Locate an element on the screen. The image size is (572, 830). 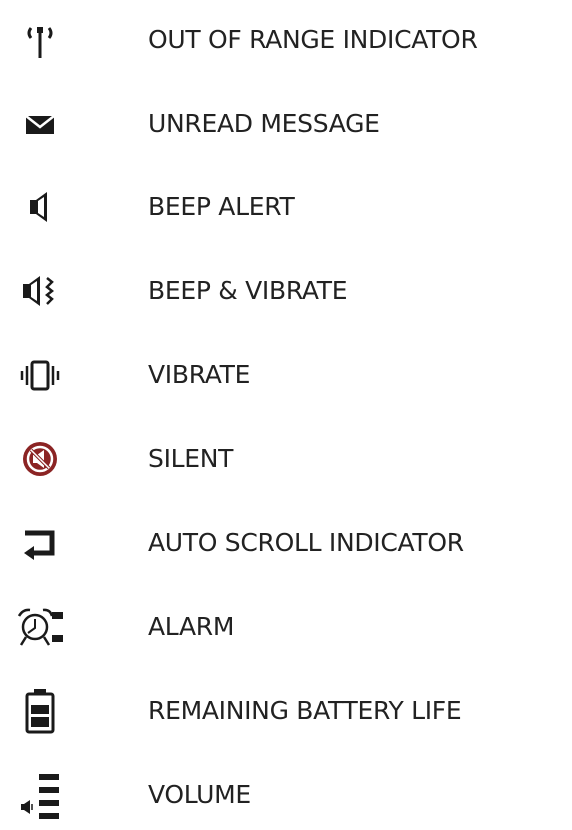
legend-label: ALARM is located at coordinates (191, 626).